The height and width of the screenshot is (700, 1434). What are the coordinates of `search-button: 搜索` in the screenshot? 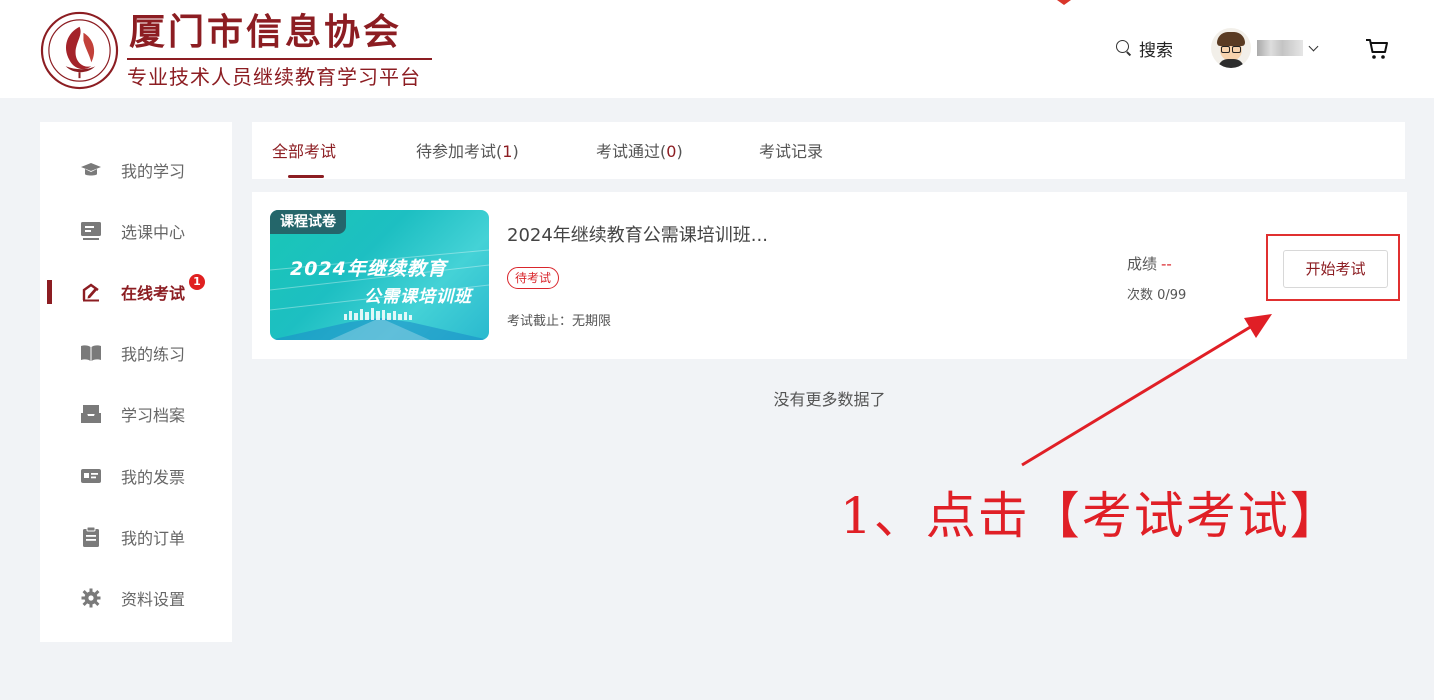 It's located at (1144, 48).